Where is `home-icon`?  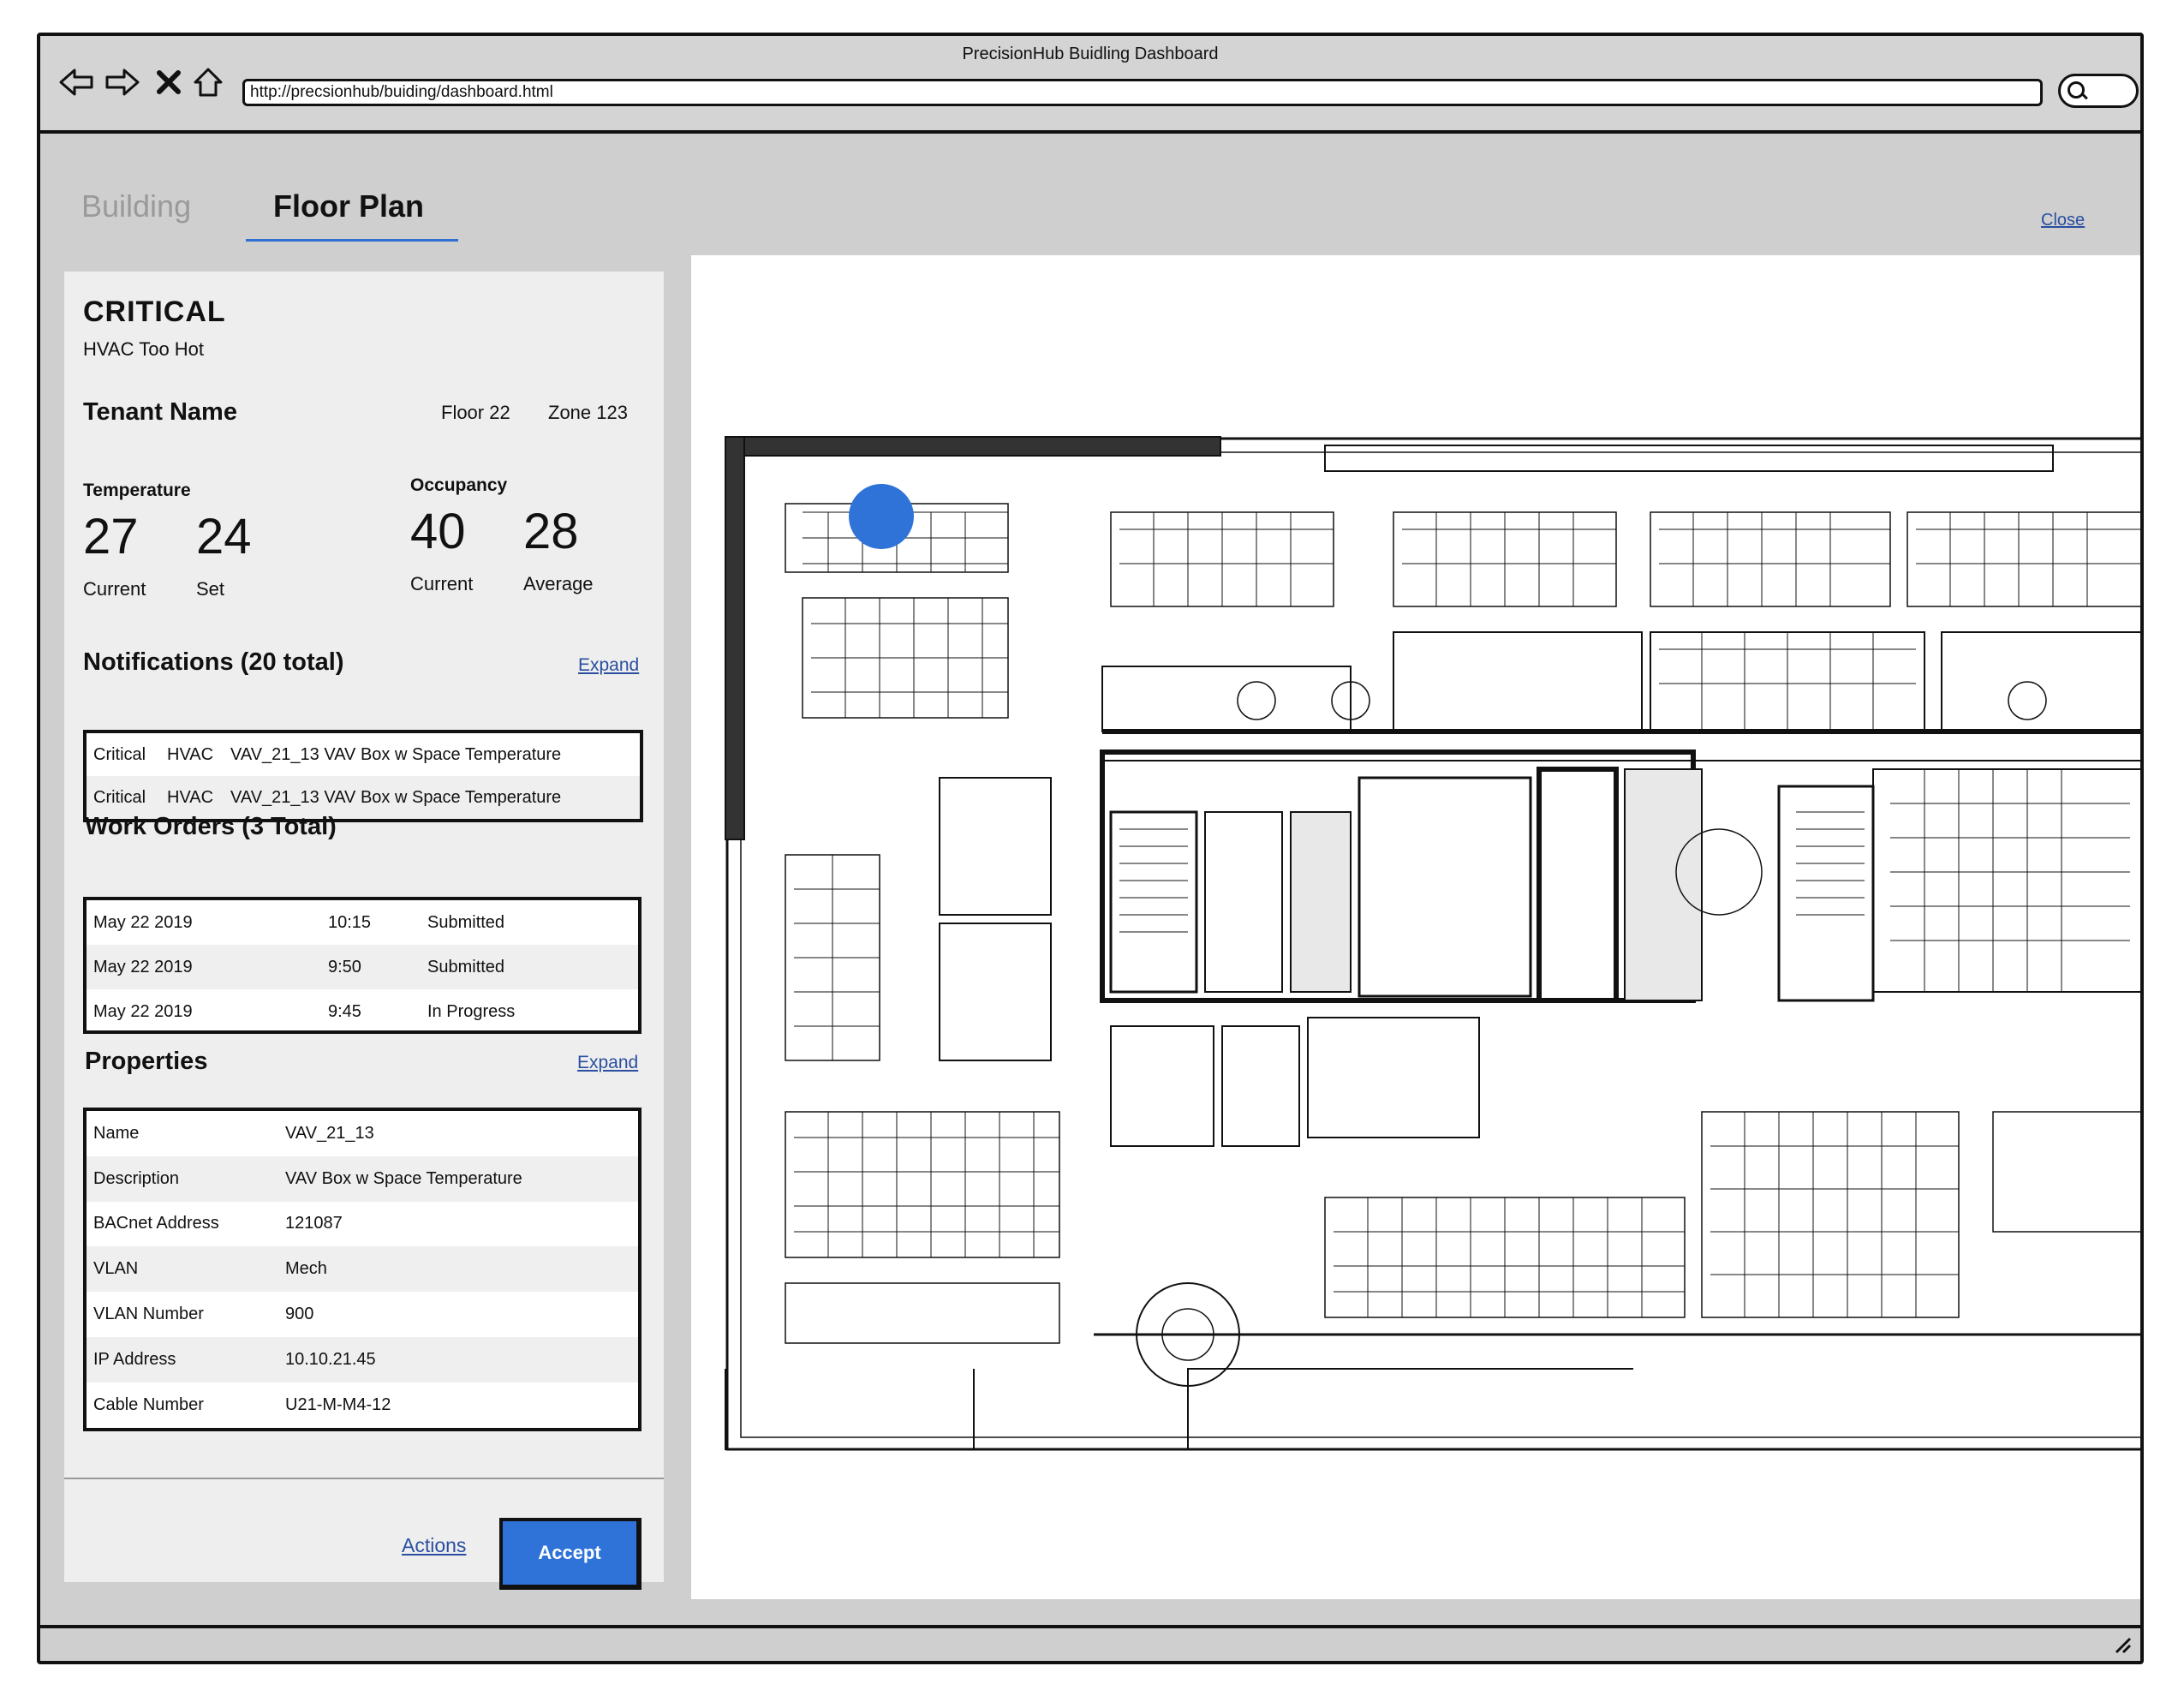
home-icon is located at coordinates (208, 82).